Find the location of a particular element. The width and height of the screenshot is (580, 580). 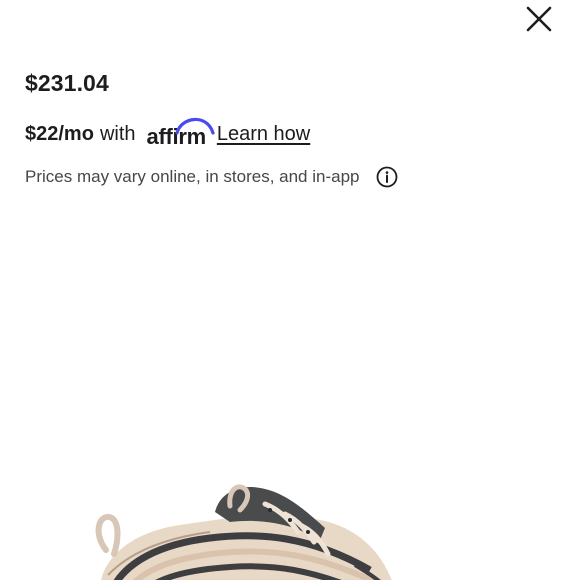

financing-with-label: with is located at coordinates (117, 133).